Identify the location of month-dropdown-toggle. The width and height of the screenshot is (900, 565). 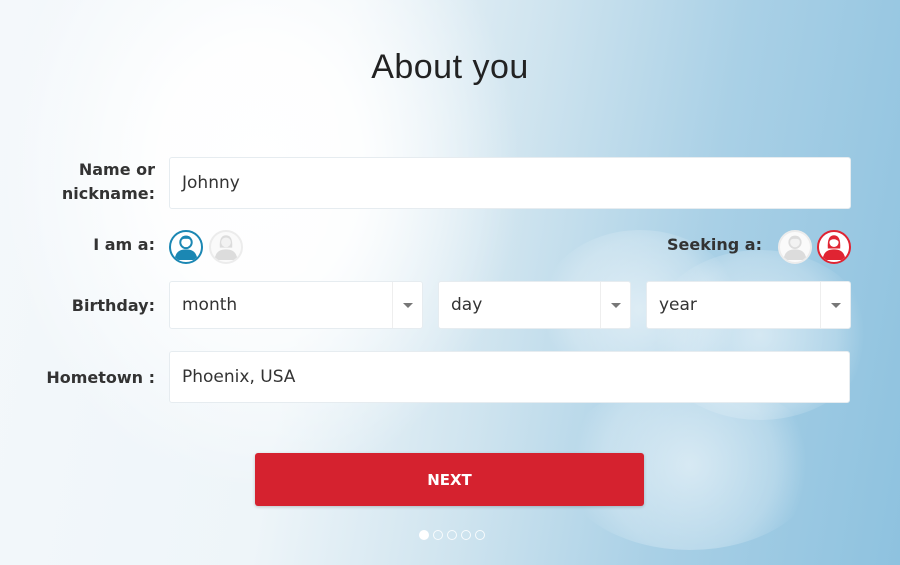
(407, 305).